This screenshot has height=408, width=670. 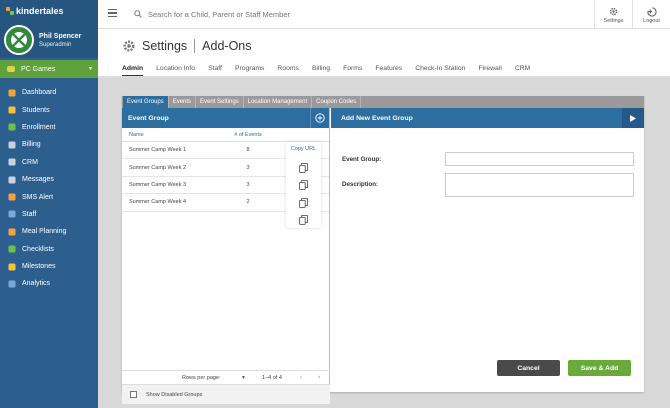 What do you see at coordinates (301, 377) in the screenshot?
I see `previous-page-icon: ‹` at bounding box center [301, 377].